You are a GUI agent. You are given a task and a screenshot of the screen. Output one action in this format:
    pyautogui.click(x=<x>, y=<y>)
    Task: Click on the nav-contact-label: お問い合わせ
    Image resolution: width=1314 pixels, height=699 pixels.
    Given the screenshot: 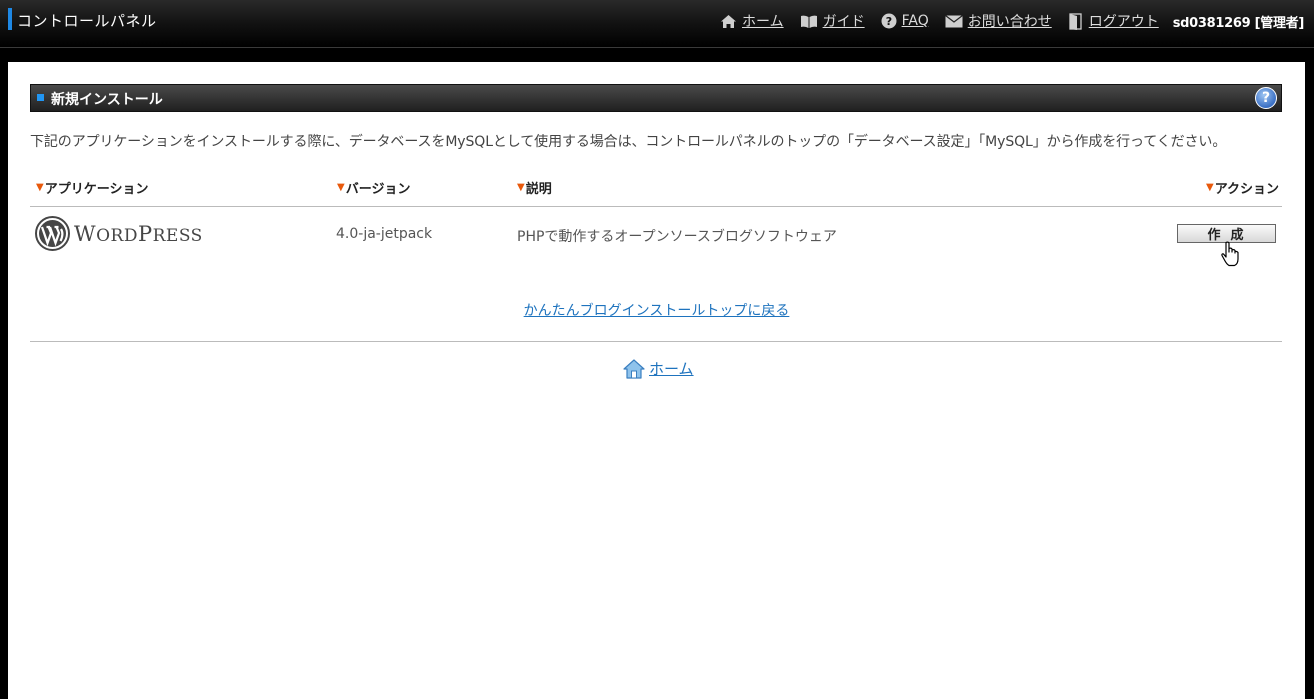 What is the action you would take?
    pyautogui.click(x=1009, y=22)
    